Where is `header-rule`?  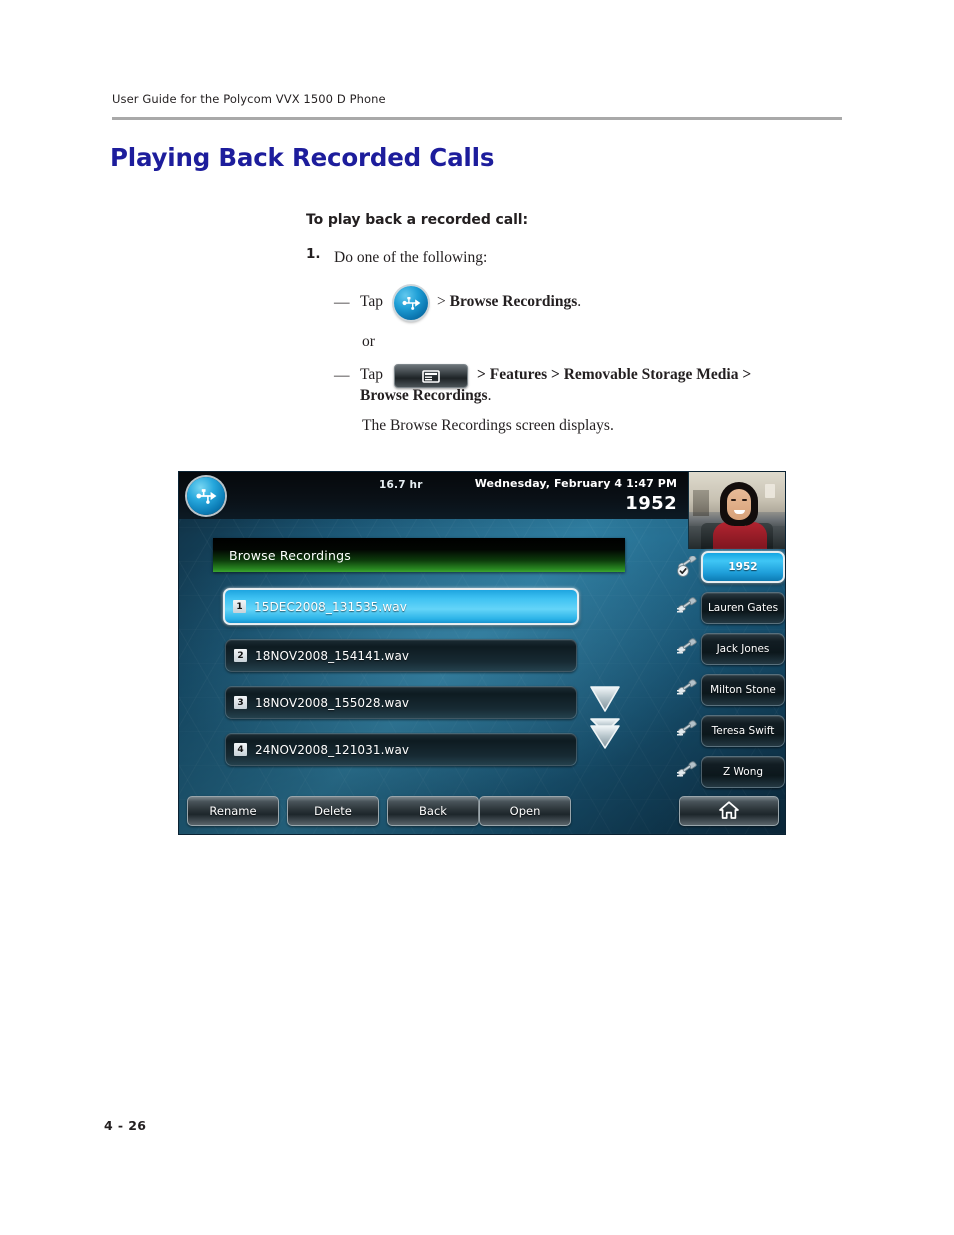
header-rule is located at coordinates (477, 118).